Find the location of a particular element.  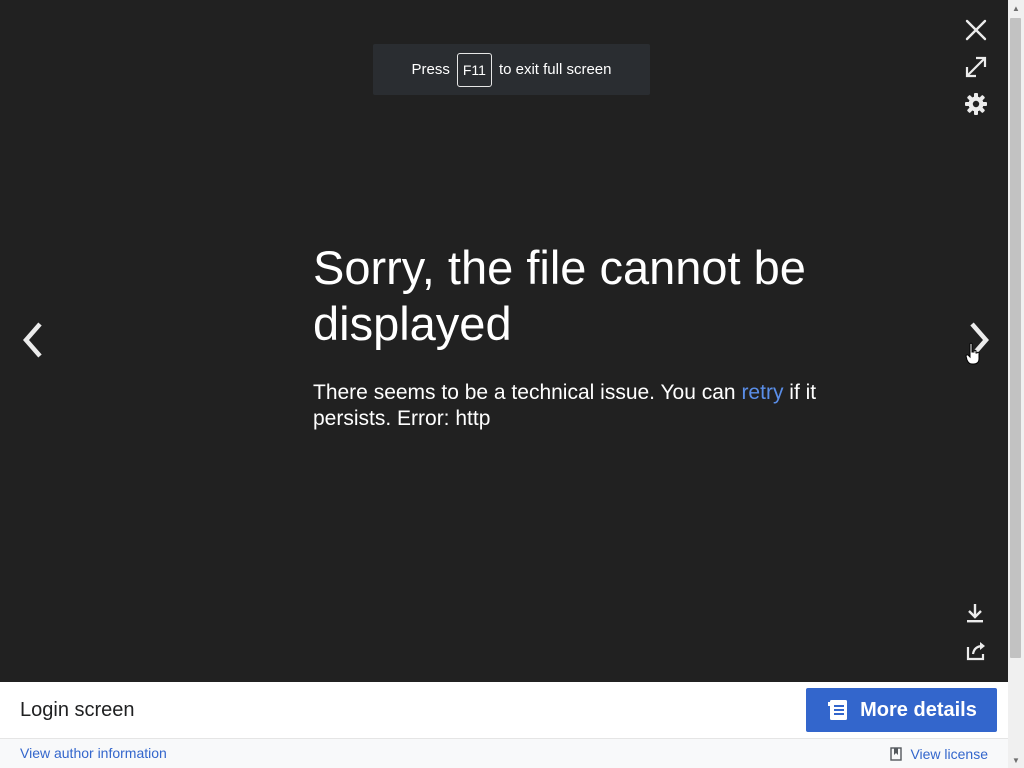

close-icon is located at coordinates (976, 30).